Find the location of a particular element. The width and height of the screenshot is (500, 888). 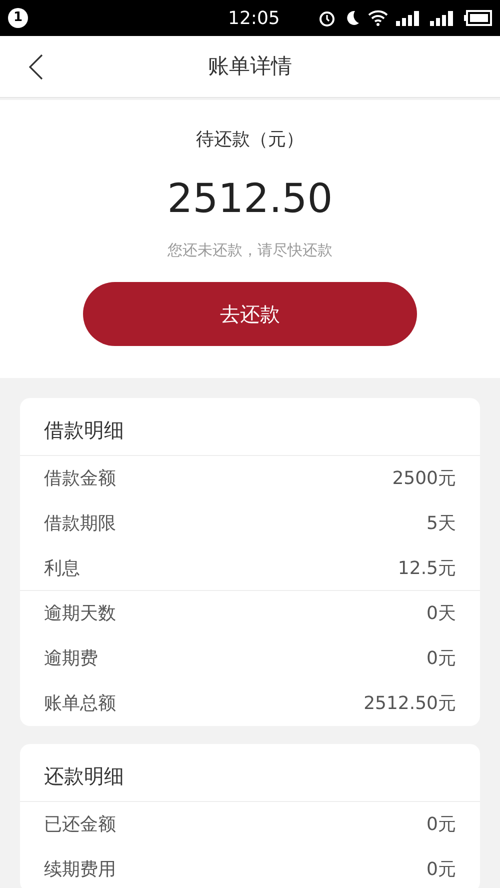

moon-icon is located at coordinates (352, 18).